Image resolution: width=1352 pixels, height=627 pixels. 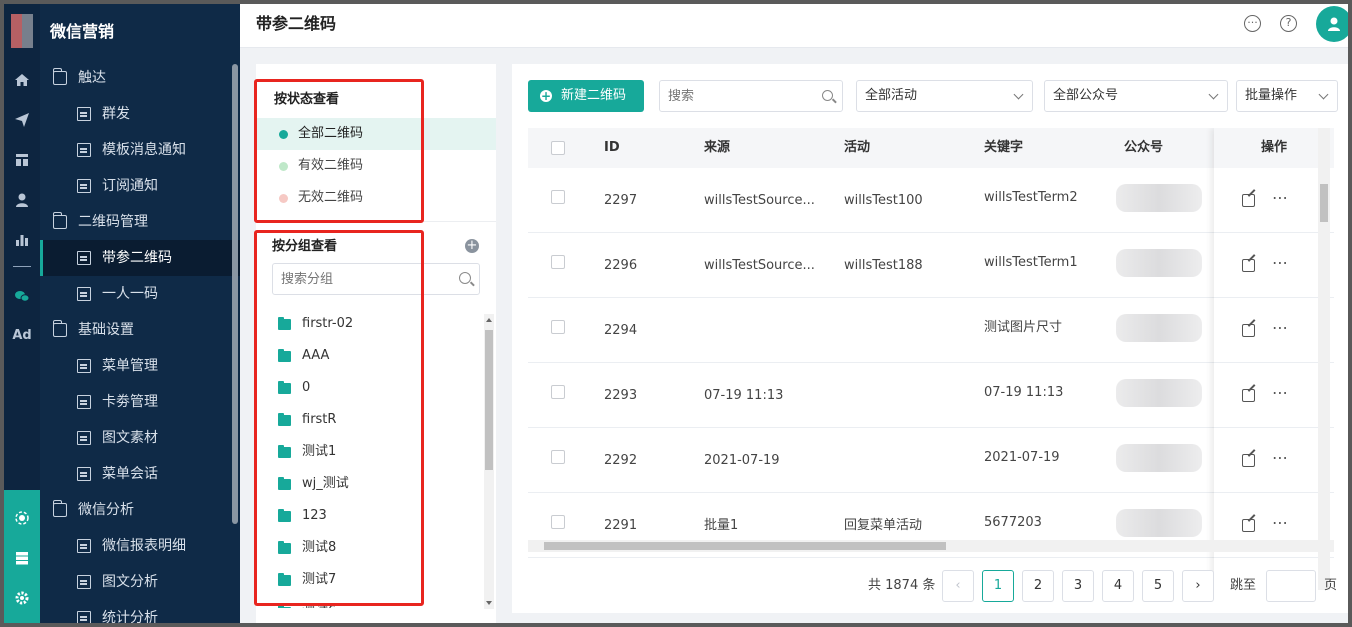 What do you see at coordinates (235, 294) in the screenshot?
I see `sidebar-scrollbar` at bounding box center [235, 294].